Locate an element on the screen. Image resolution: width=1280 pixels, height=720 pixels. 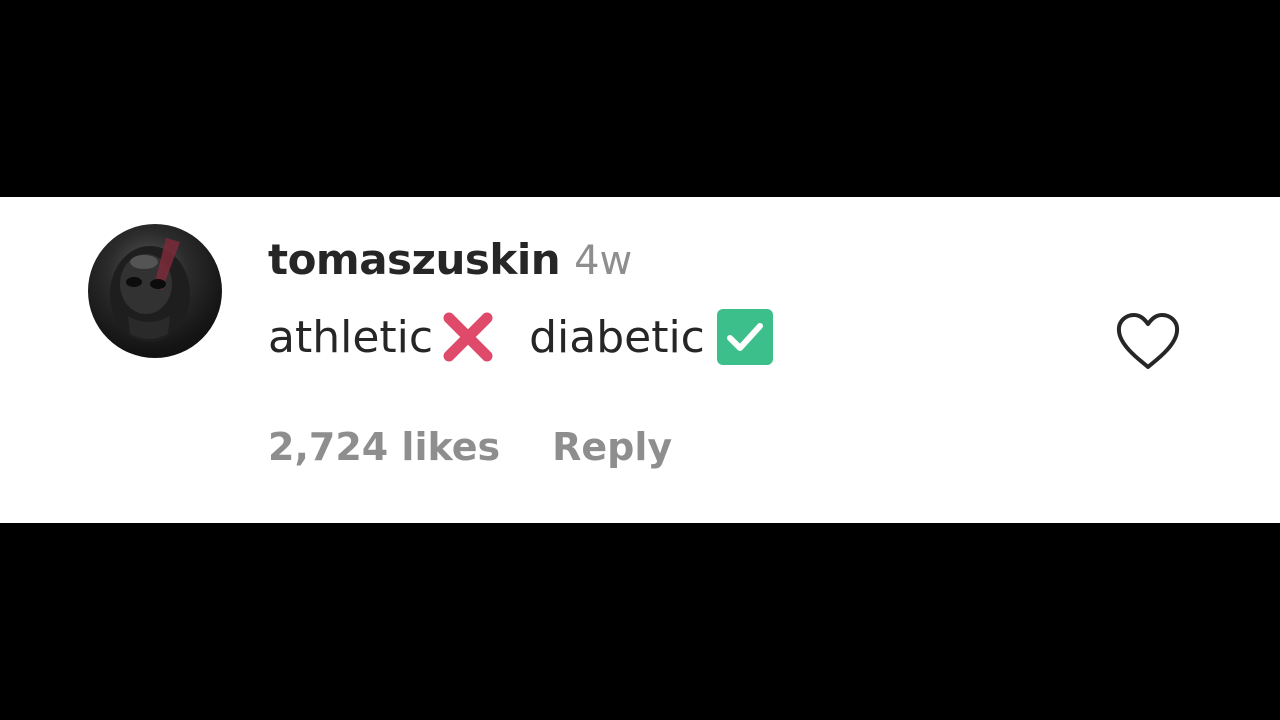
avatar is located at coordinates (155, 291).